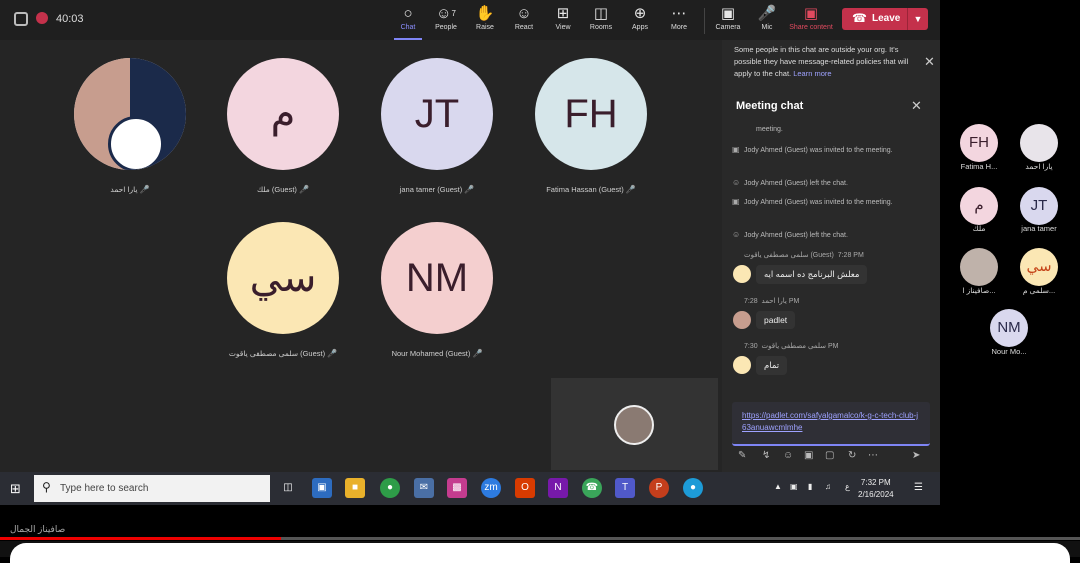 The image size is (1080, 563). What do you see at coordinates (424, 488) in the screenshot?
I see `mail-icon: ✉` at bounding box center [424, 488].